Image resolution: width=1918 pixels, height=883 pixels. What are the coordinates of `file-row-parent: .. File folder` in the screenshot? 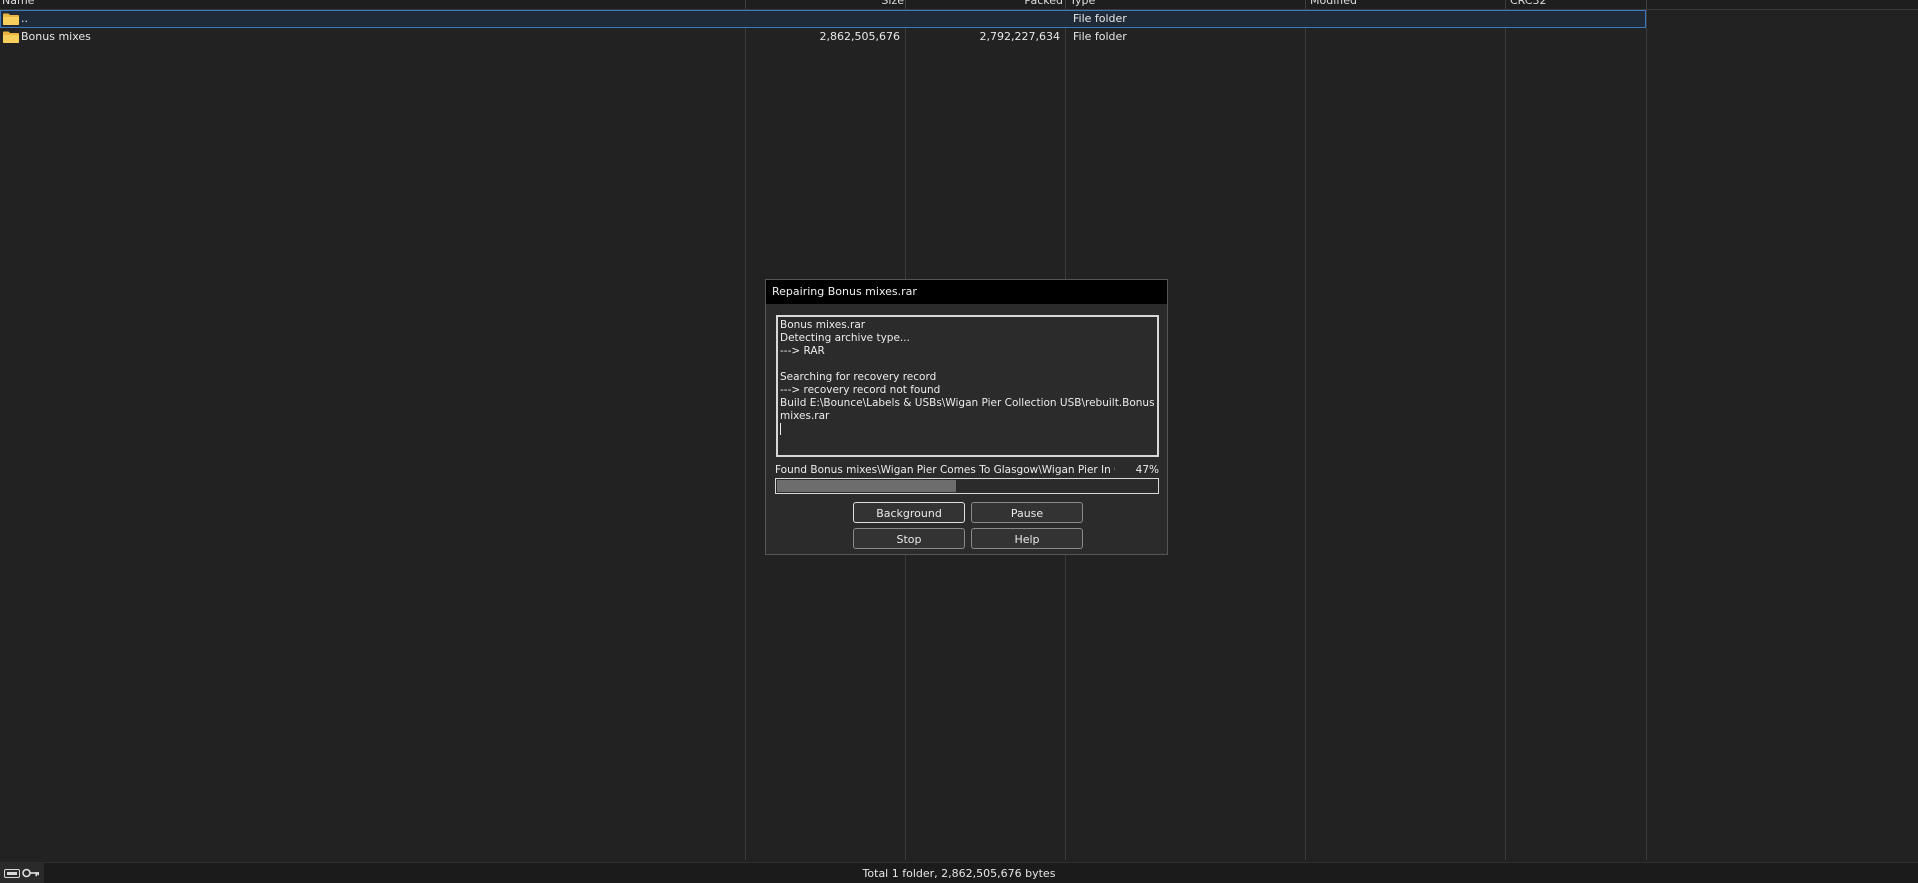 It's located at (823, 19).